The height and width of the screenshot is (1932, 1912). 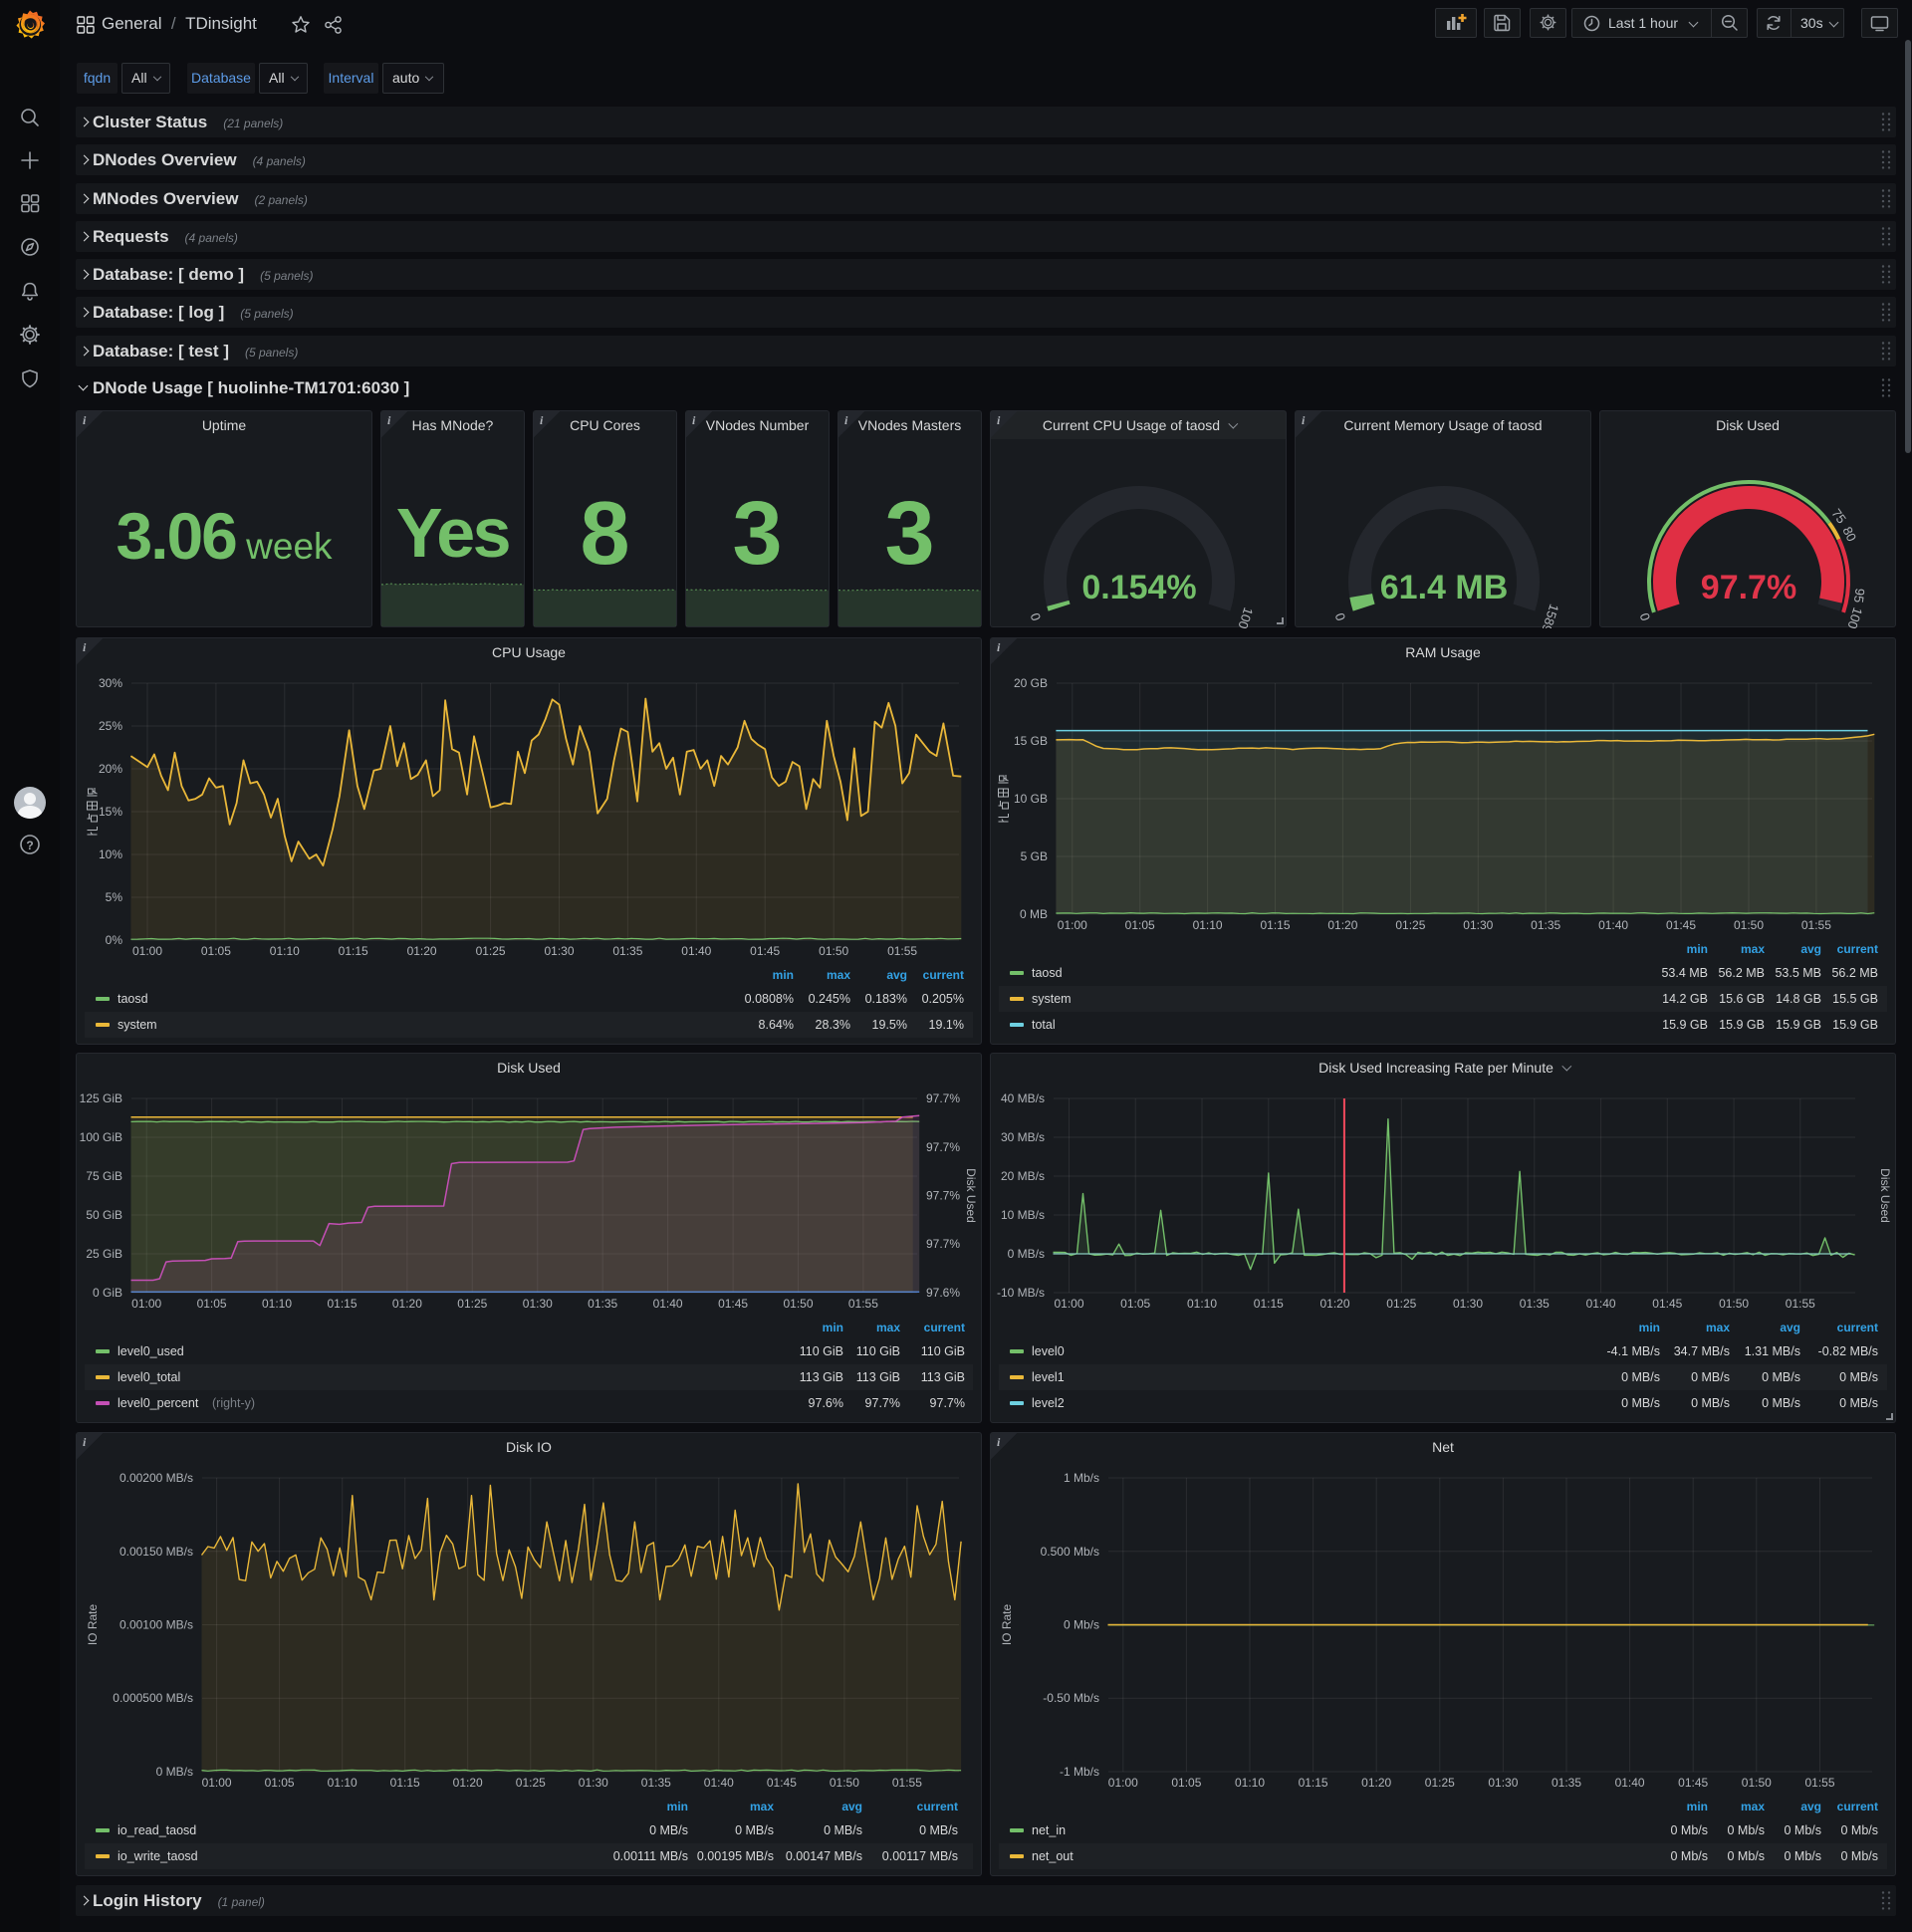 I want to click on svg-text: 0.500 Mb/s, so click(x=1070, y=1552).